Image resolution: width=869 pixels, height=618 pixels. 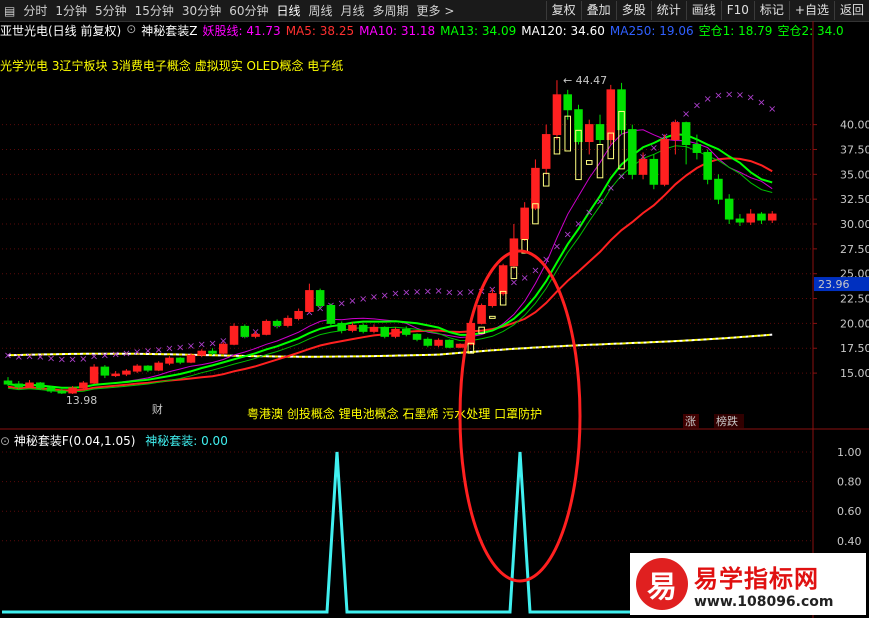 I want to click on yaogu-marker-43: ×, so click(x=471, y=292).